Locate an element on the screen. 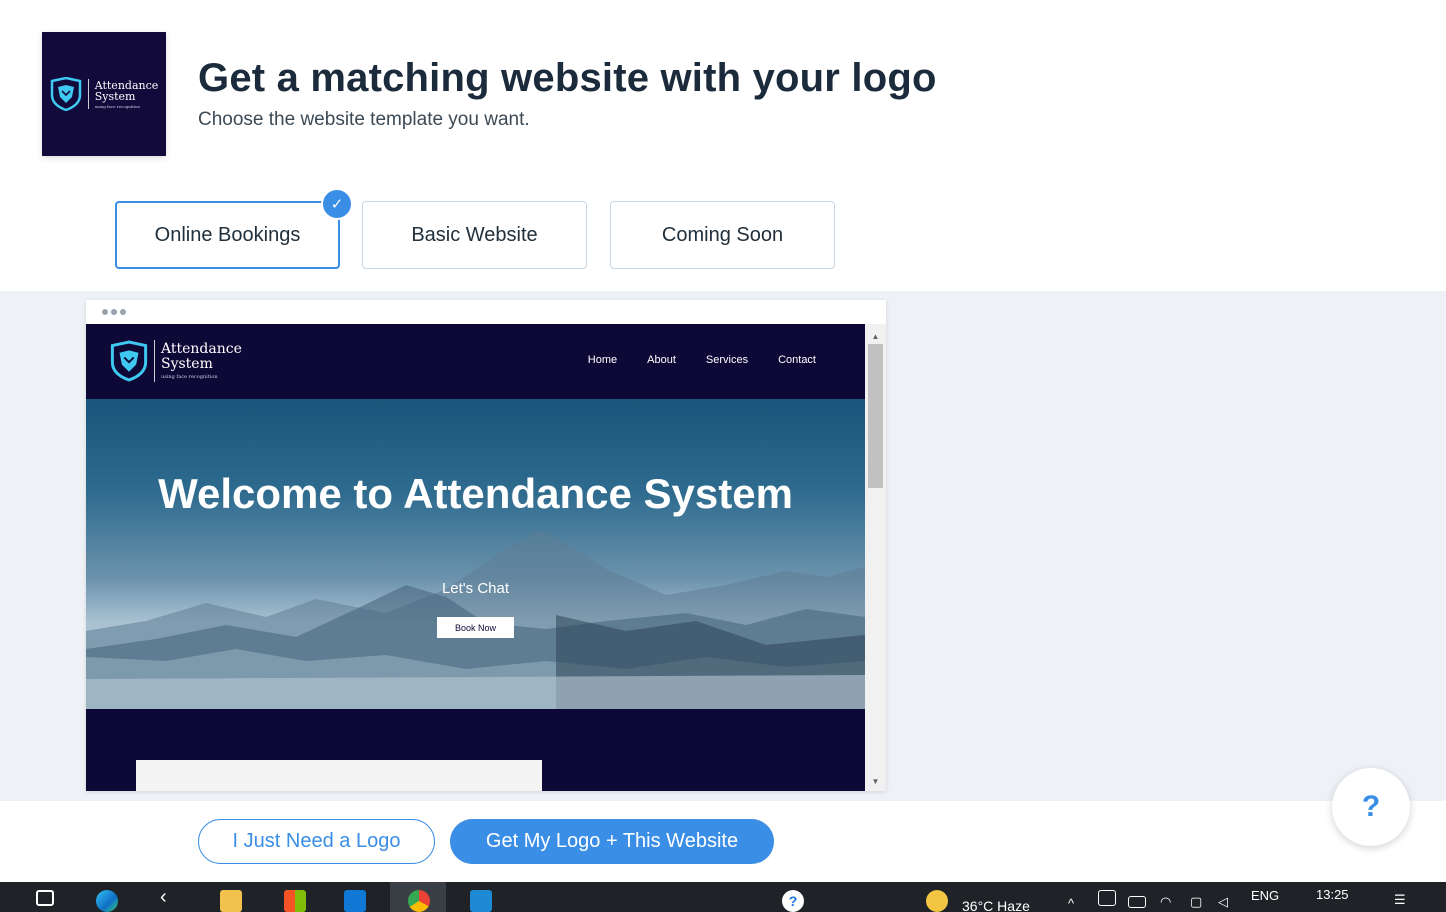  weather-text: 36°C Haze is located at coordinates (996, 905).